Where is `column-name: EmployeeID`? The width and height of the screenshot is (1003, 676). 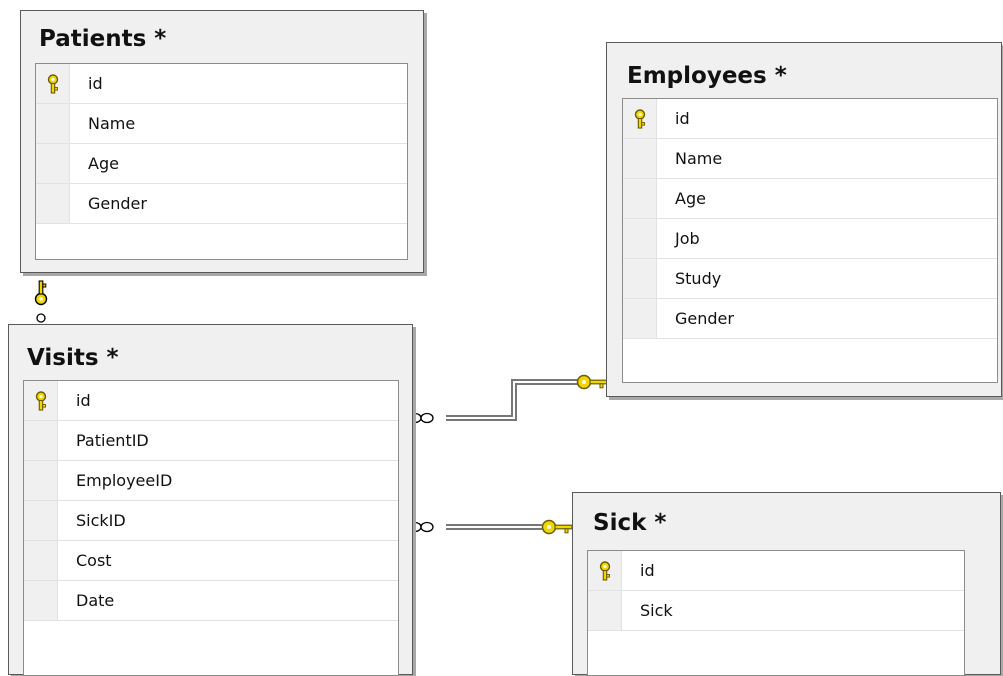
column-name: EmployeeID is located at coordinates (124, 480).